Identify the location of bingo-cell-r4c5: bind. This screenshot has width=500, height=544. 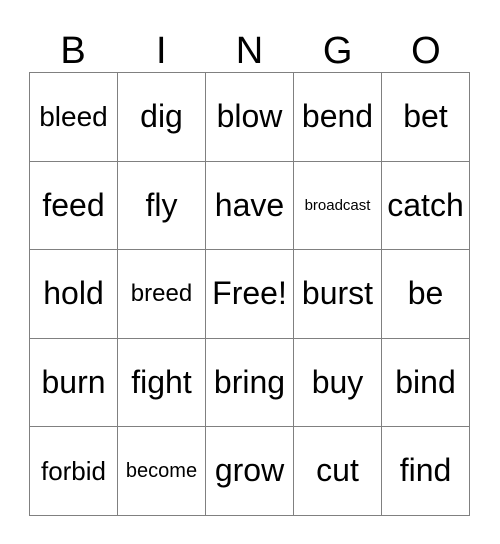
(426, 383).